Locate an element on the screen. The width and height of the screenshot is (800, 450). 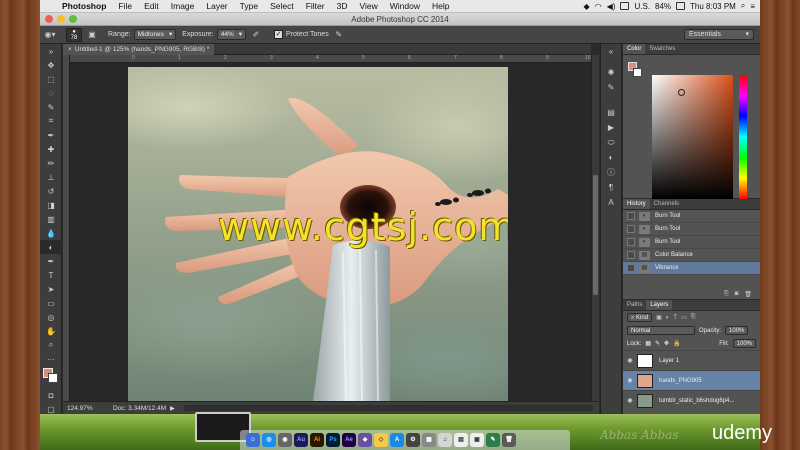
3d-tool-icon: ◎ is located at coordinates (51, 317).